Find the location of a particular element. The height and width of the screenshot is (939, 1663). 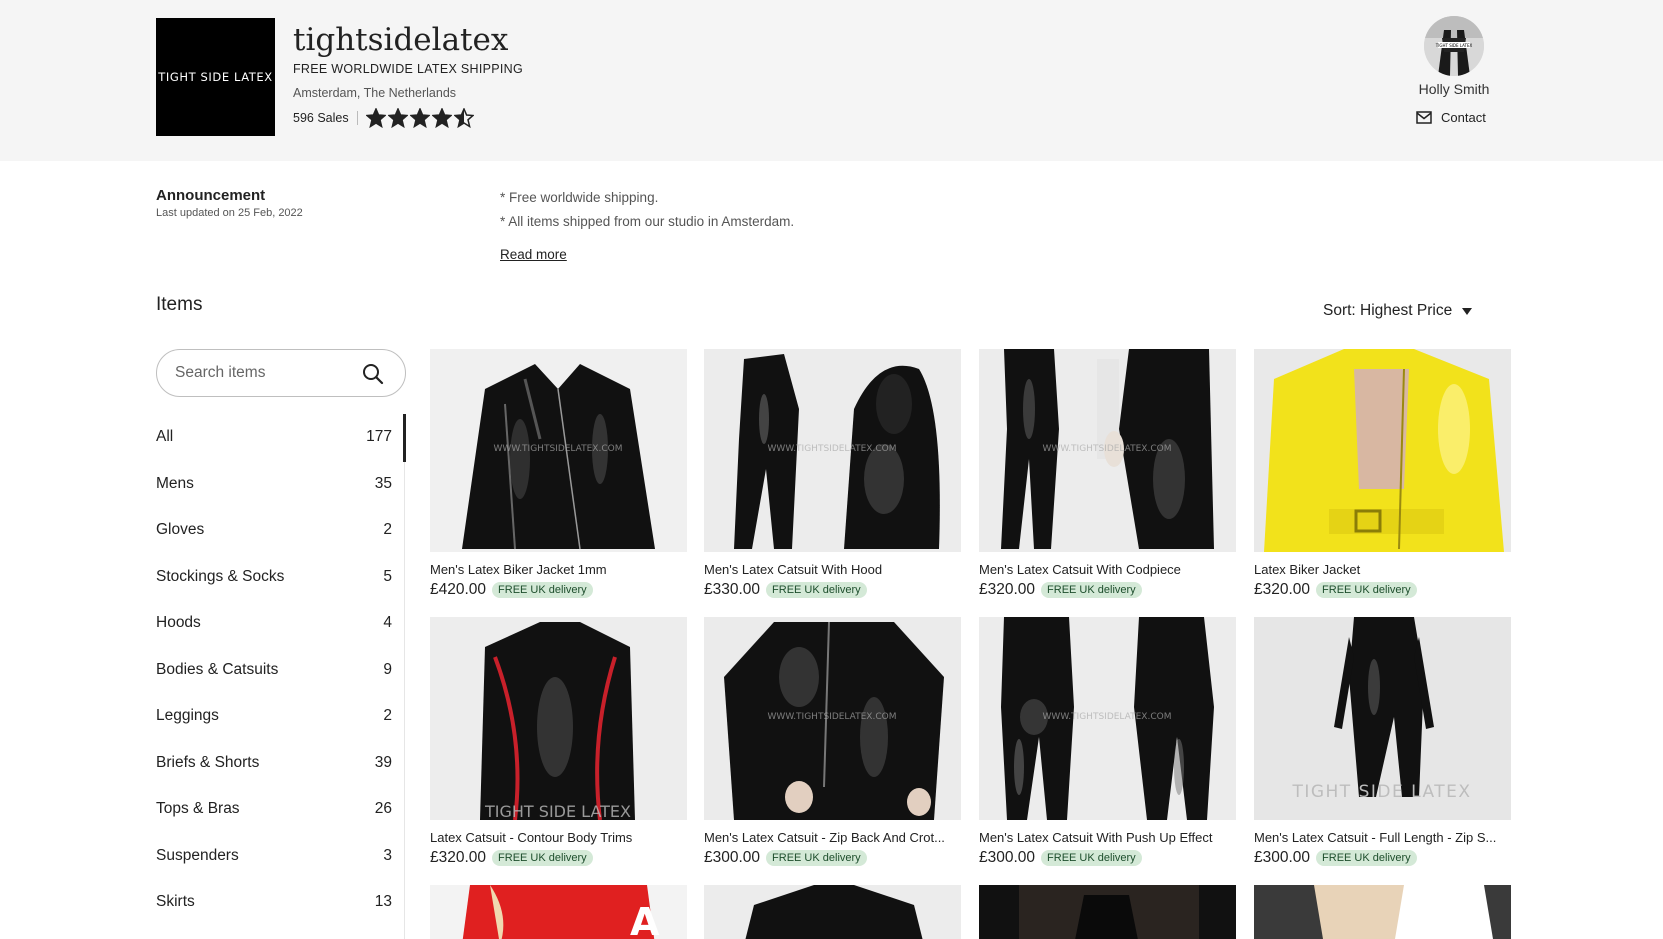

category-label: Suspenders is located at coordinates (197, 855).